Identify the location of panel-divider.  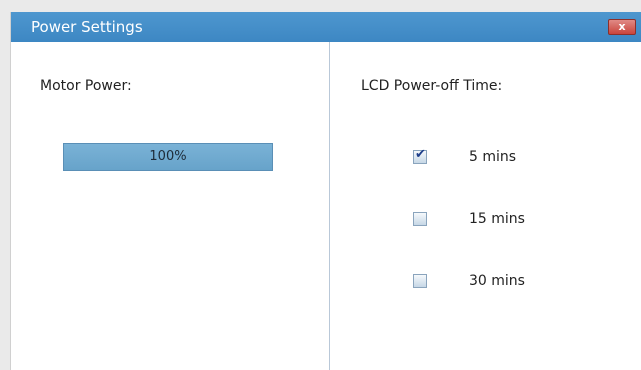
(329, 206).